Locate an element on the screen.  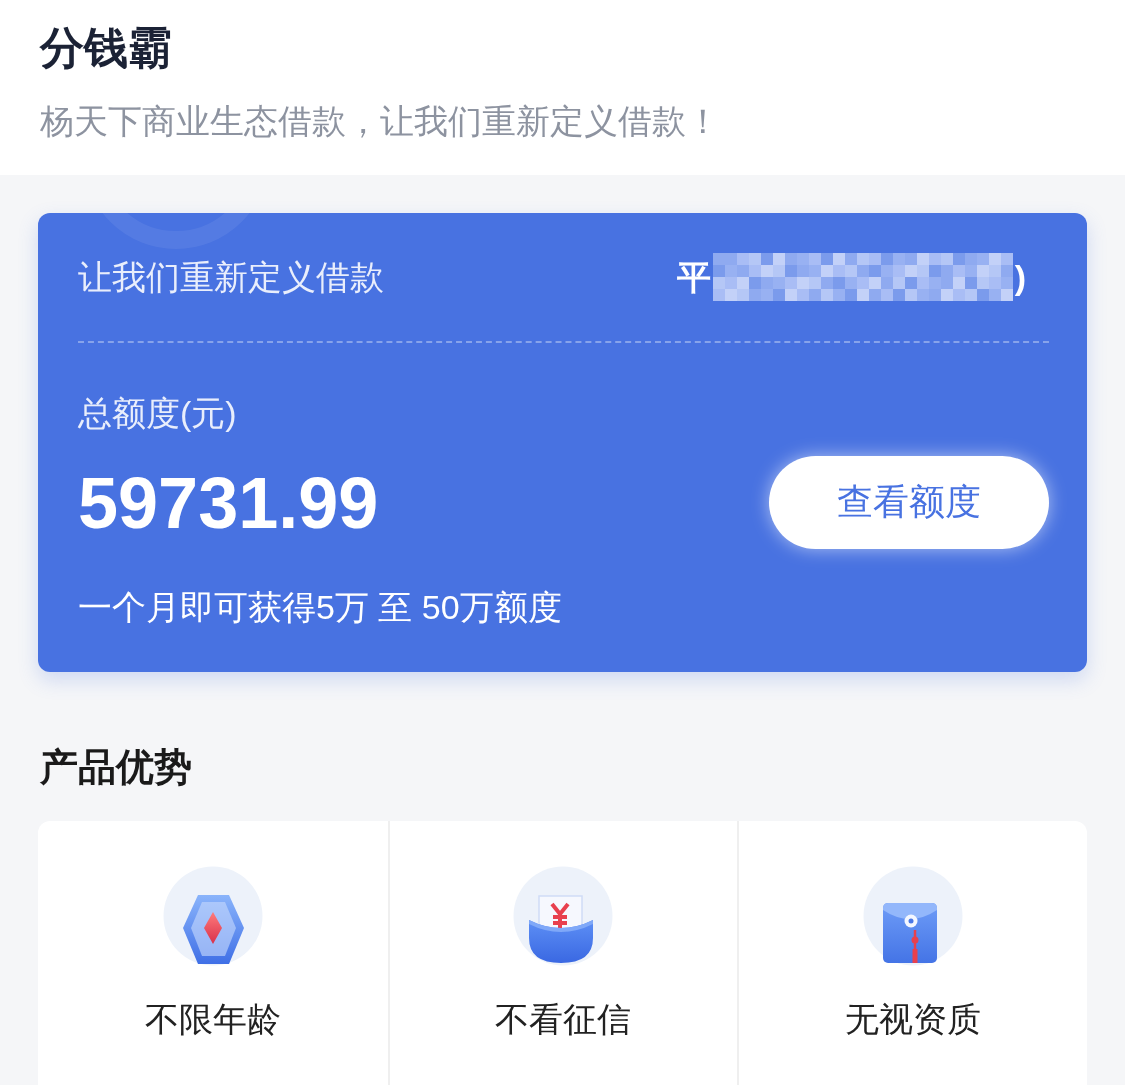
limit-range-note: 一个月即可获得5万 至 50万额度 is located at coordinates (320, 607).